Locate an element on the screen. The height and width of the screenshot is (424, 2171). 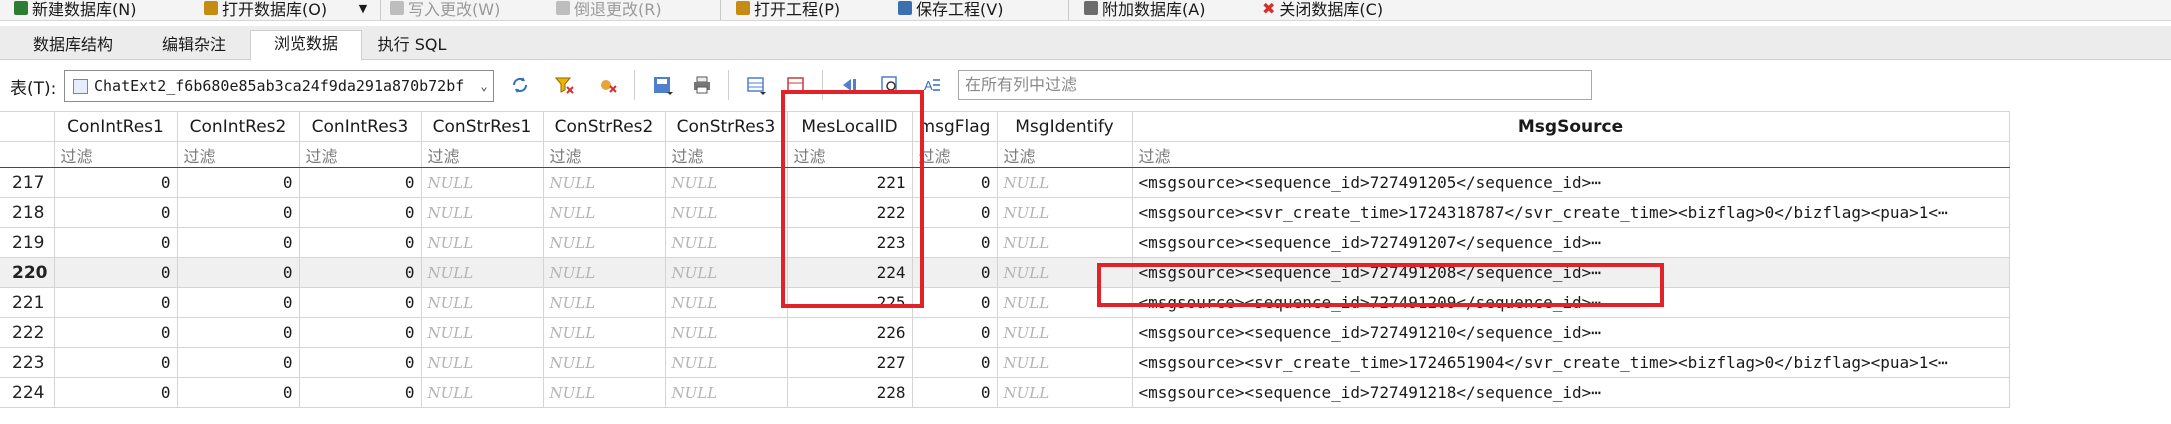
row-number: 223 is located at coordinates (27, 362).